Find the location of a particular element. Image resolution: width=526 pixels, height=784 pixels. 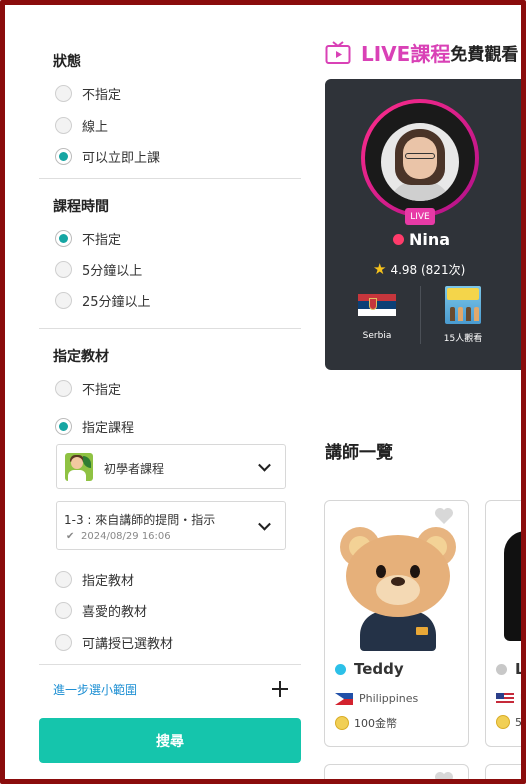

tutor-price: 100金幣 is located at coordinates (375, 723).